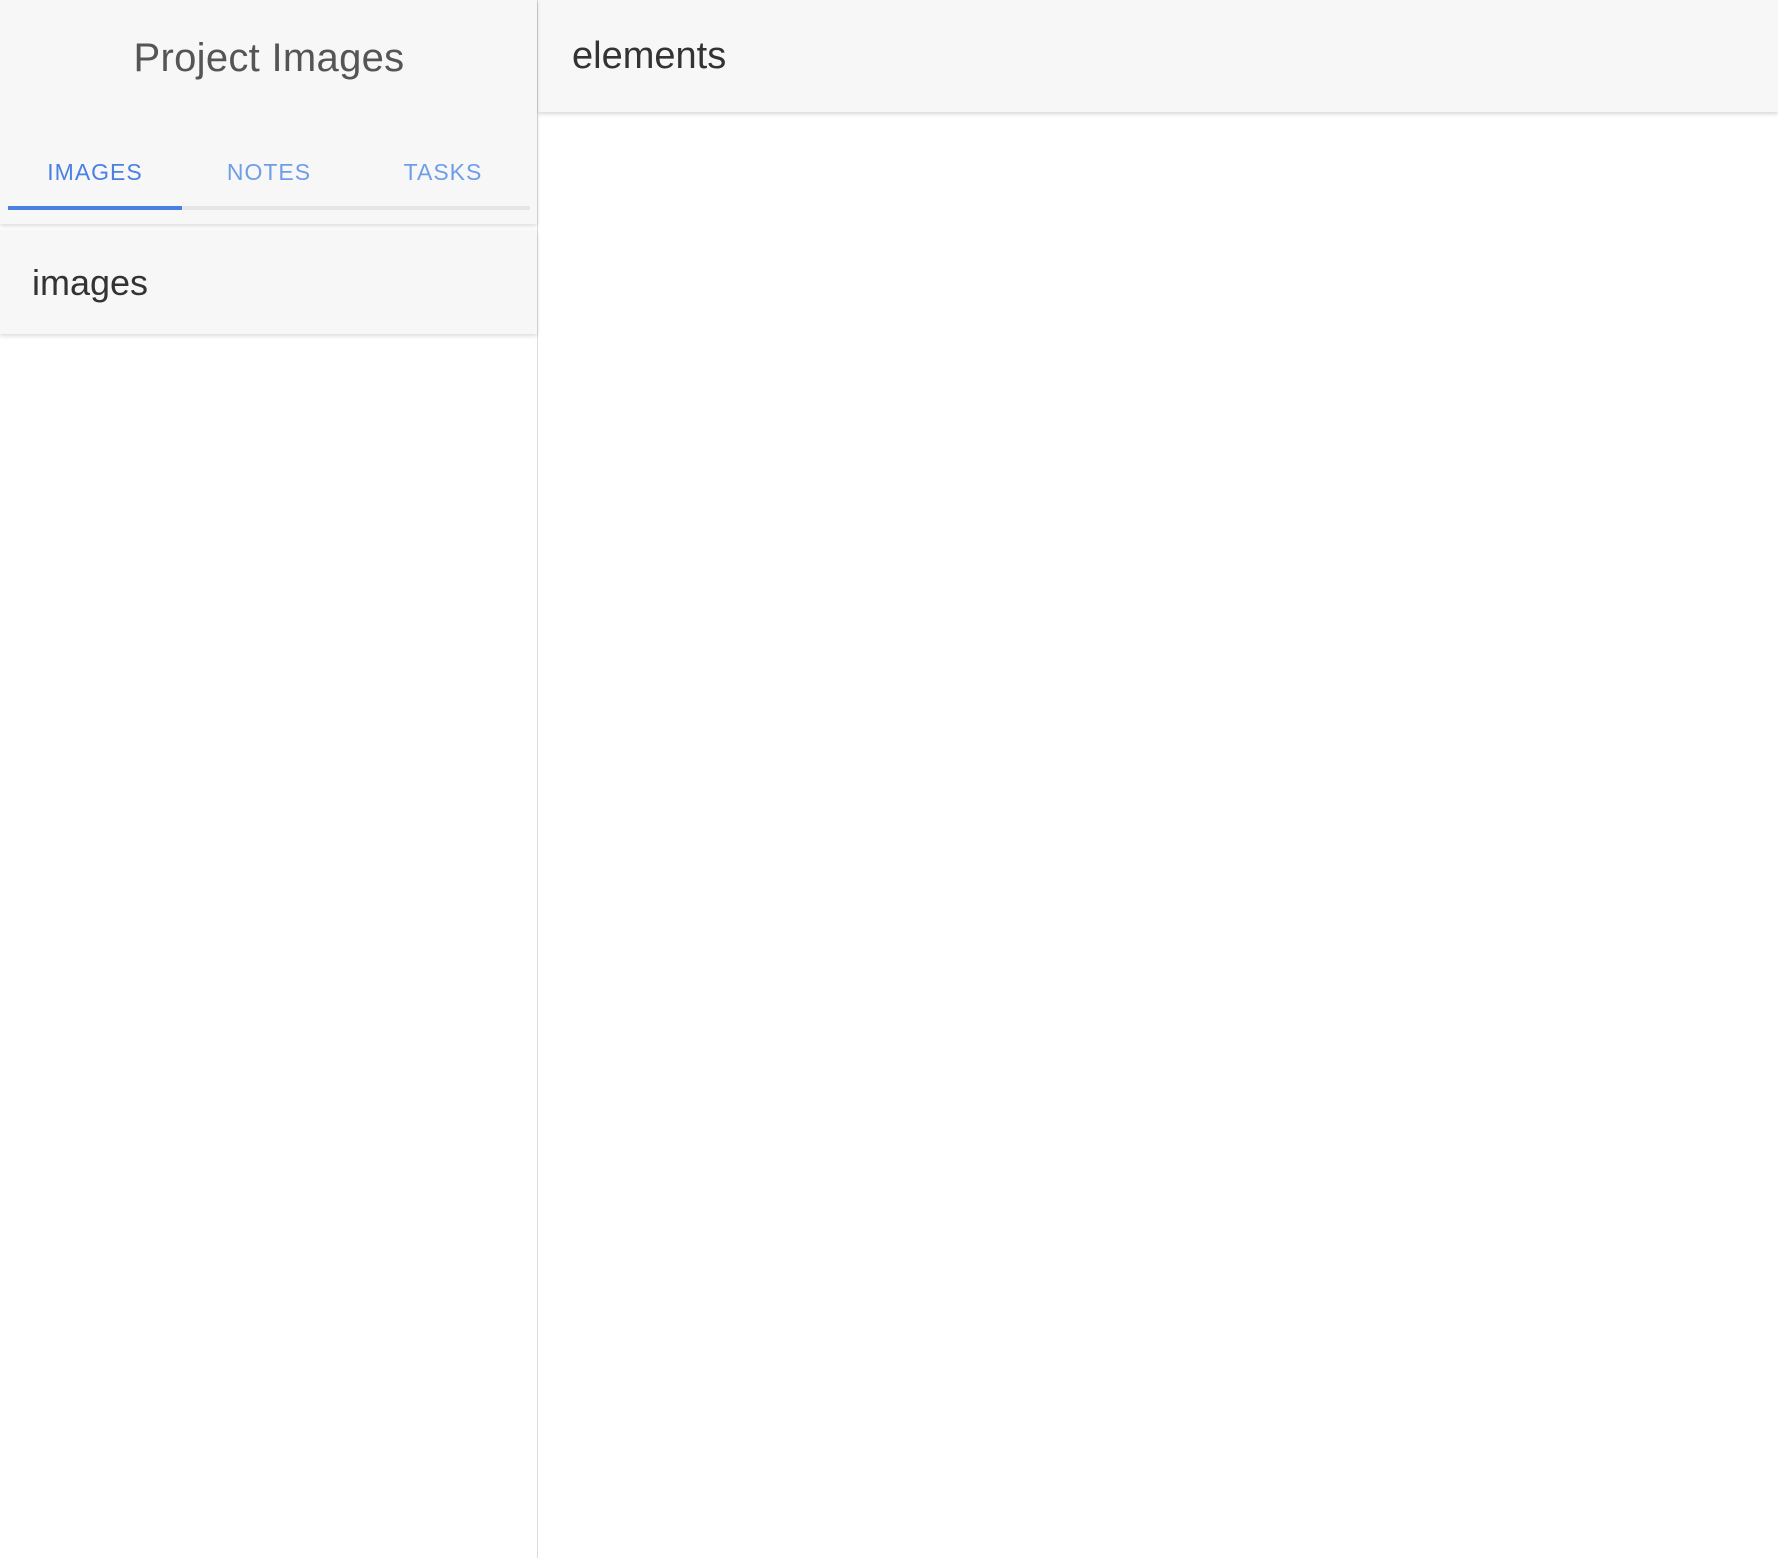 This screenshot has width=1778, height=1558. What do you see at coordinates (268, 112) in the screenshot?
I see `sidebar-header: Project Images IMAGES NOTES TASKS` at bounding box center [268, 112].